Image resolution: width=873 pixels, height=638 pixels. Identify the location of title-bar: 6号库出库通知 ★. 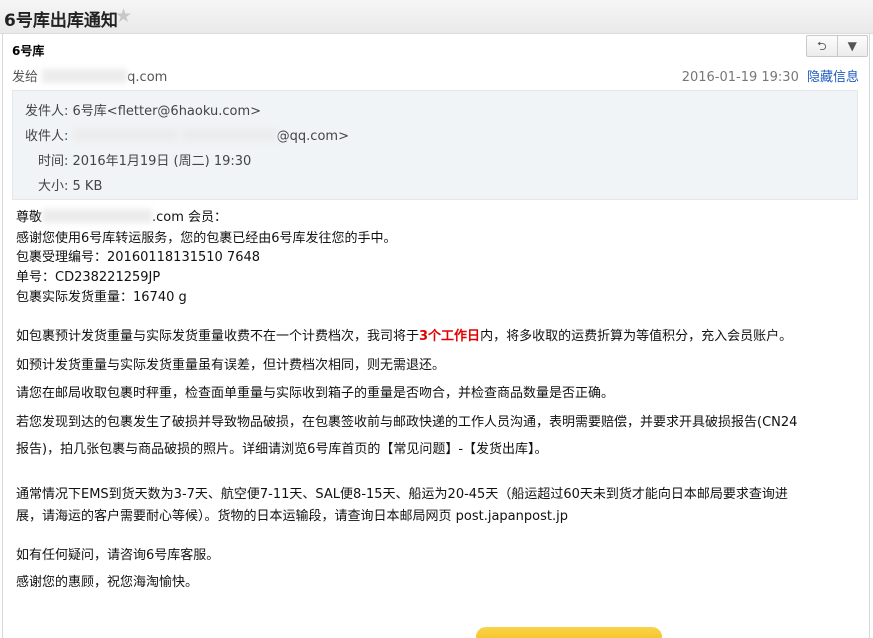
(436, 17).